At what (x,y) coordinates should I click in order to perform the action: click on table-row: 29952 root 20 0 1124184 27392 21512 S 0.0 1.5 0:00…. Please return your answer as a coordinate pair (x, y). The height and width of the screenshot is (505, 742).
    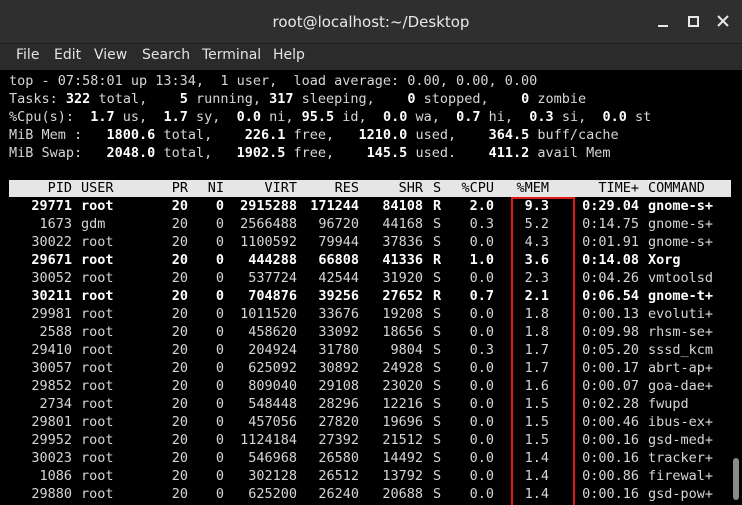
    Looking at the image, I should click on (371, 440).